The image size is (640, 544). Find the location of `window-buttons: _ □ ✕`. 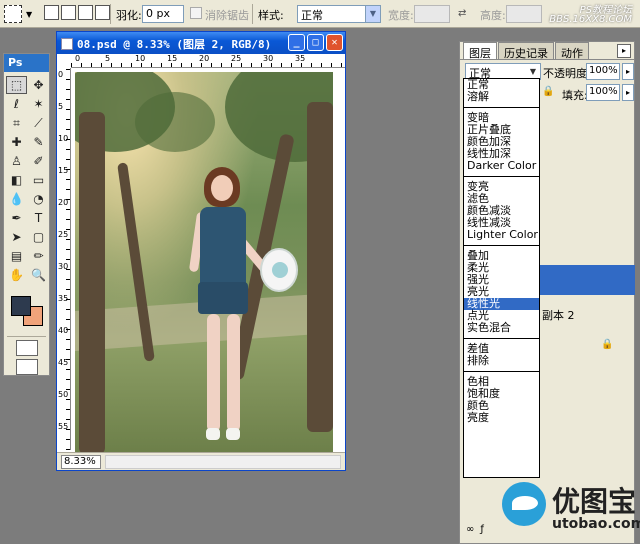

window-buttons: _ □ ✕ is located at coordinates (315, 42).